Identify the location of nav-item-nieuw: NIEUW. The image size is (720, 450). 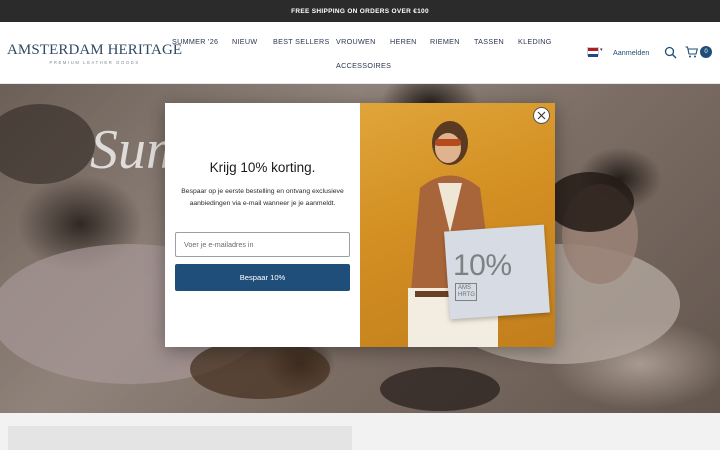
(244, 41).